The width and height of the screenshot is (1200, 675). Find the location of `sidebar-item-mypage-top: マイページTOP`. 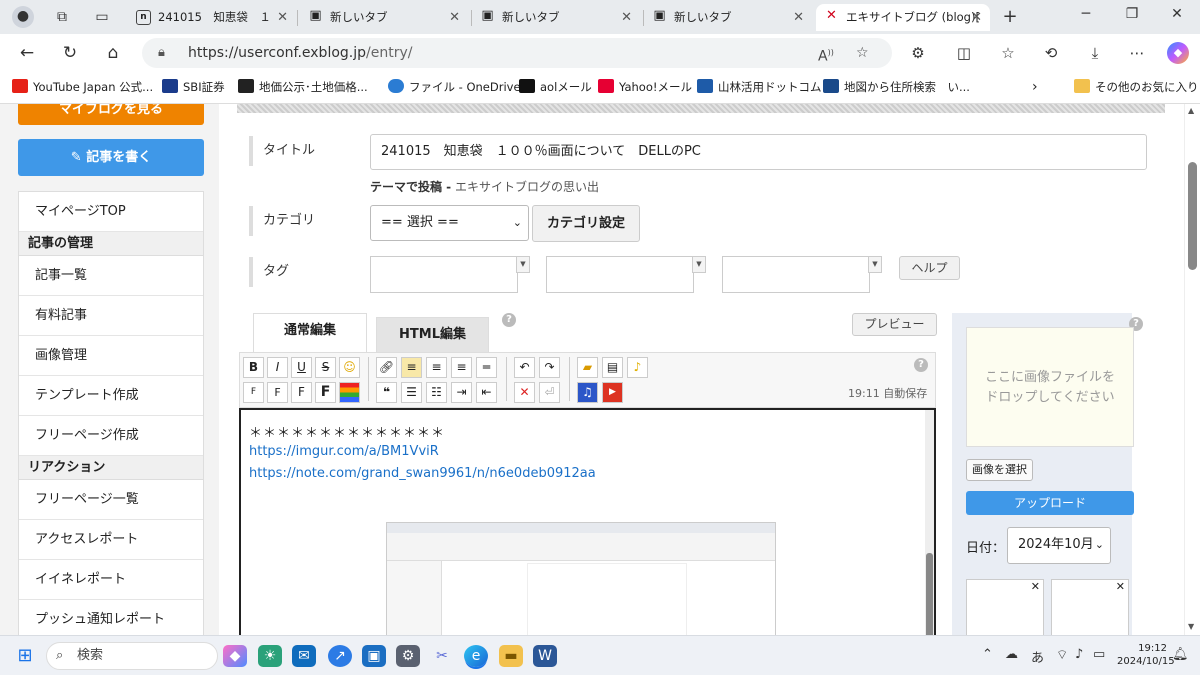

sidebar-item-mypage-top: マイページTOP is located at coordinates (111, 212).